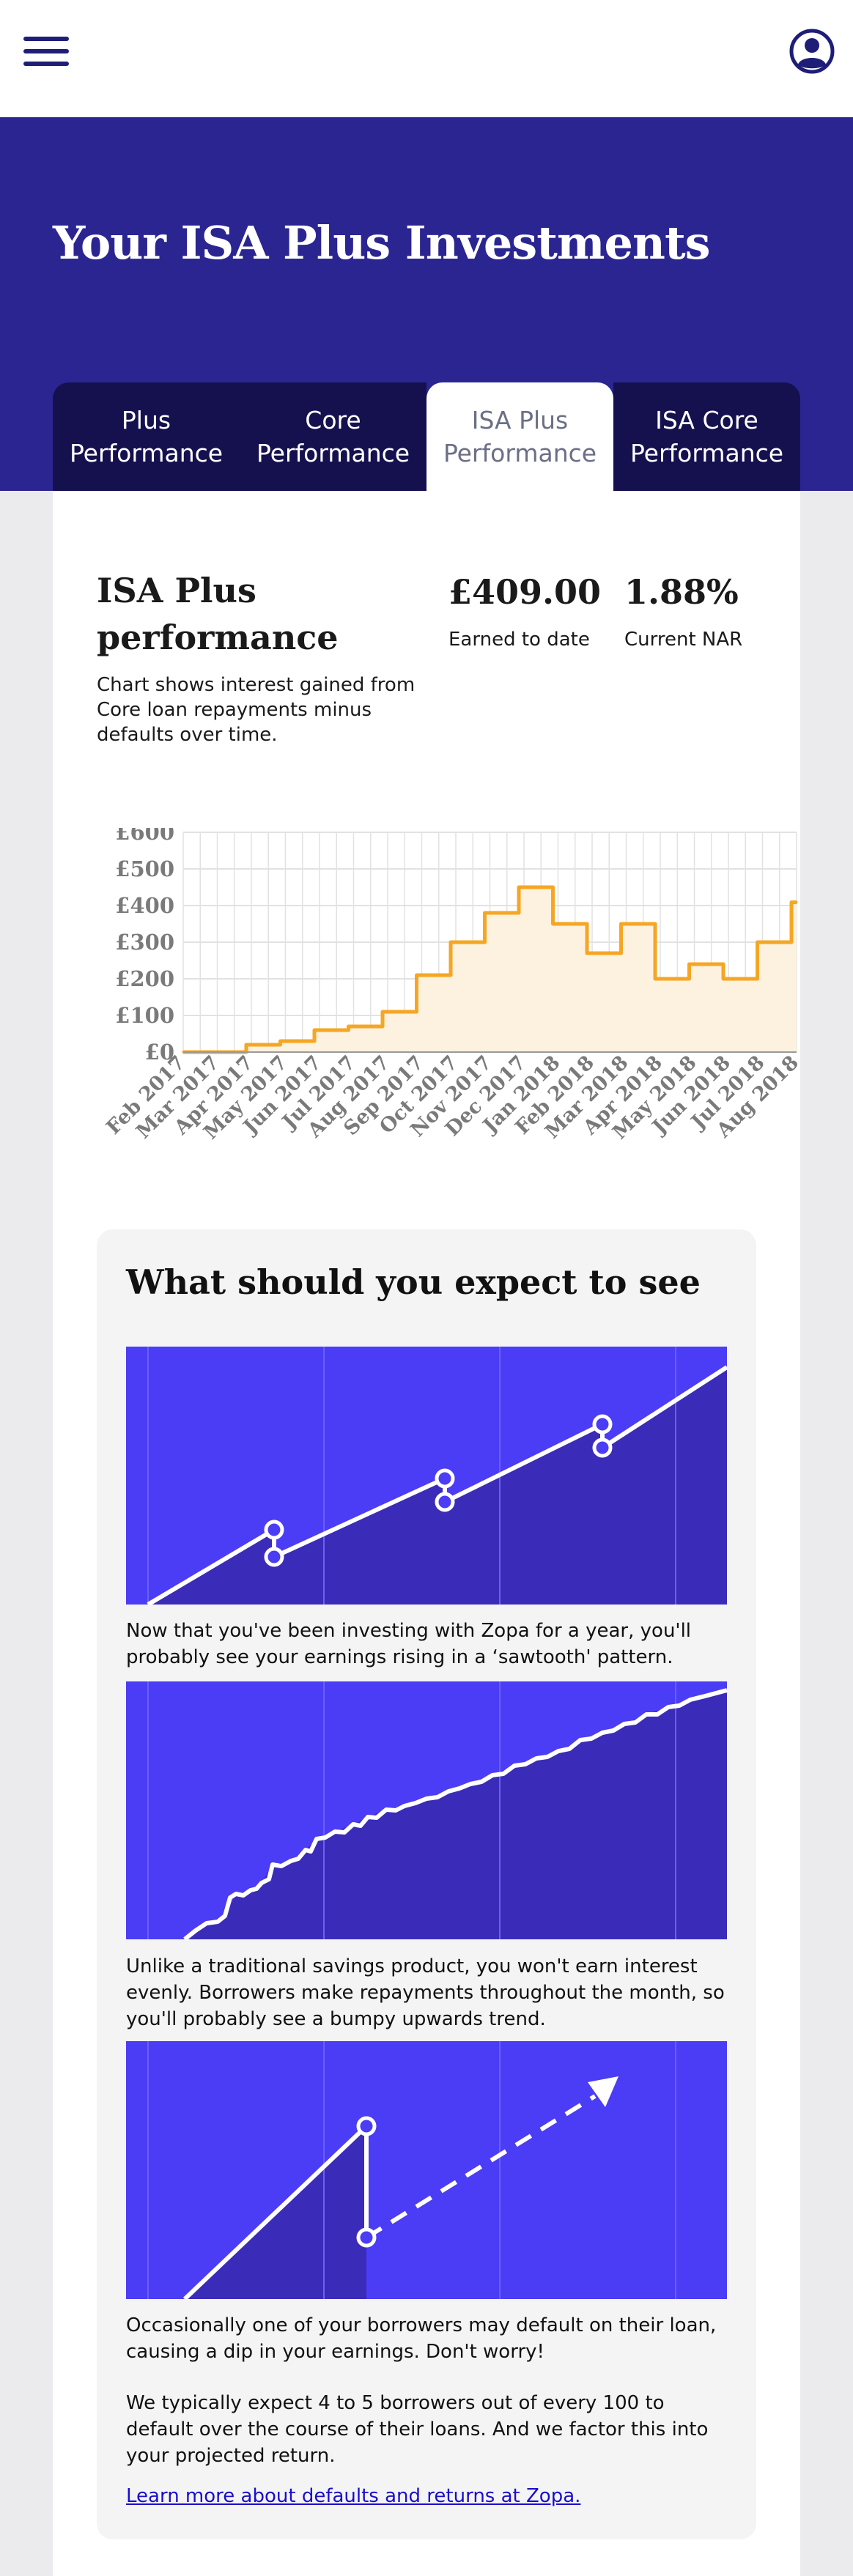 This screenshot has width=853, height=2576. What do you see at coordinates (519, 640) in the screenshot?
I see `earned-label: Earned to date` at bounding box center [519, 640].